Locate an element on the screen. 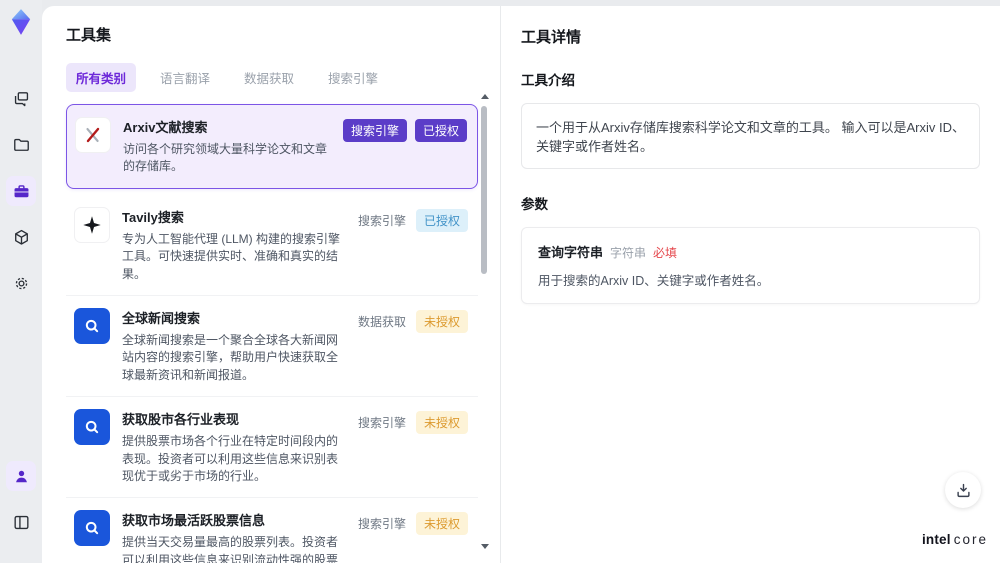  sidebar-item-chat is located at coordinates (21, 99).